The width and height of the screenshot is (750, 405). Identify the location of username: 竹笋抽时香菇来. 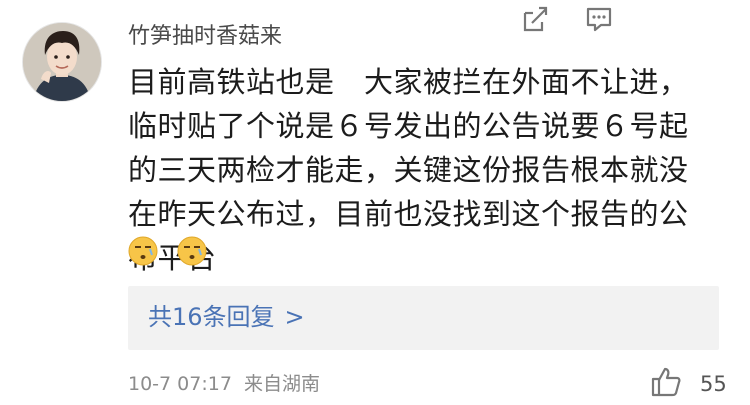
(205, 37).